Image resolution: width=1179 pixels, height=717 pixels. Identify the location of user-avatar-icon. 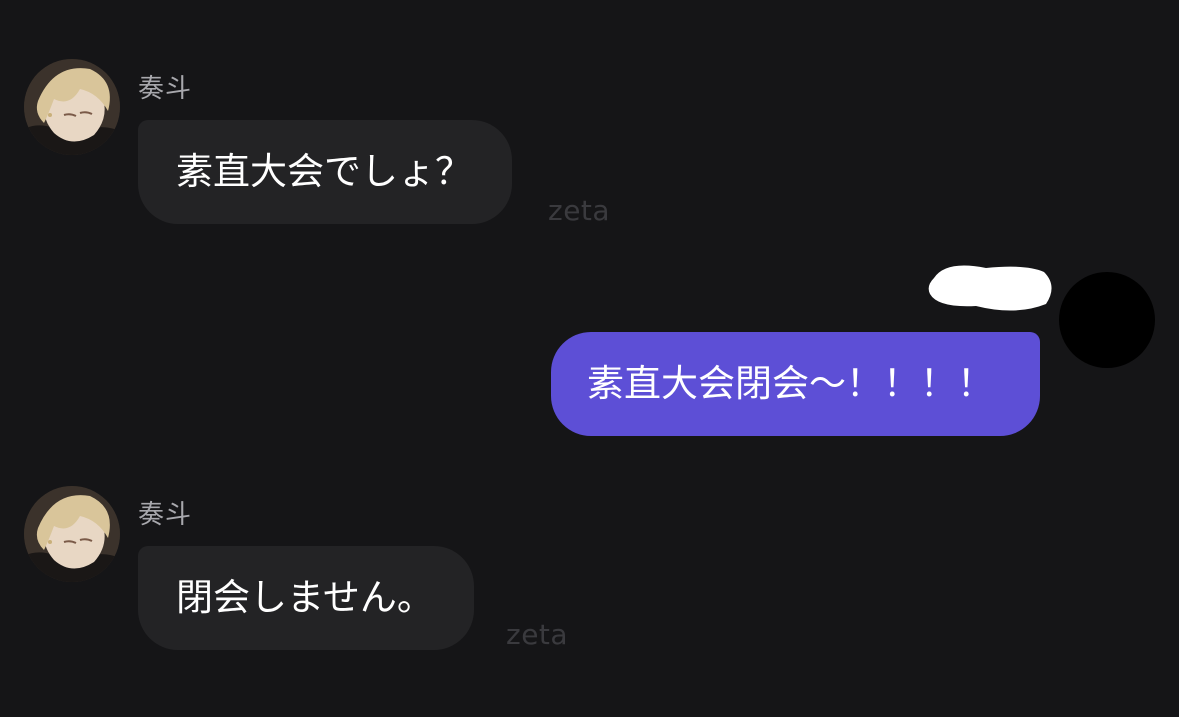
(1107, 320).